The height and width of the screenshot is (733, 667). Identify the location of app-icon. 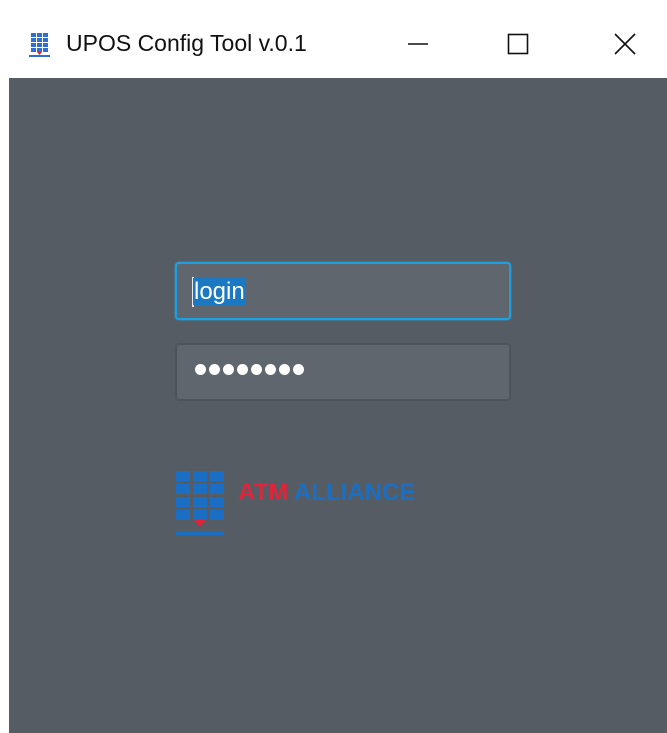
(39, 45).